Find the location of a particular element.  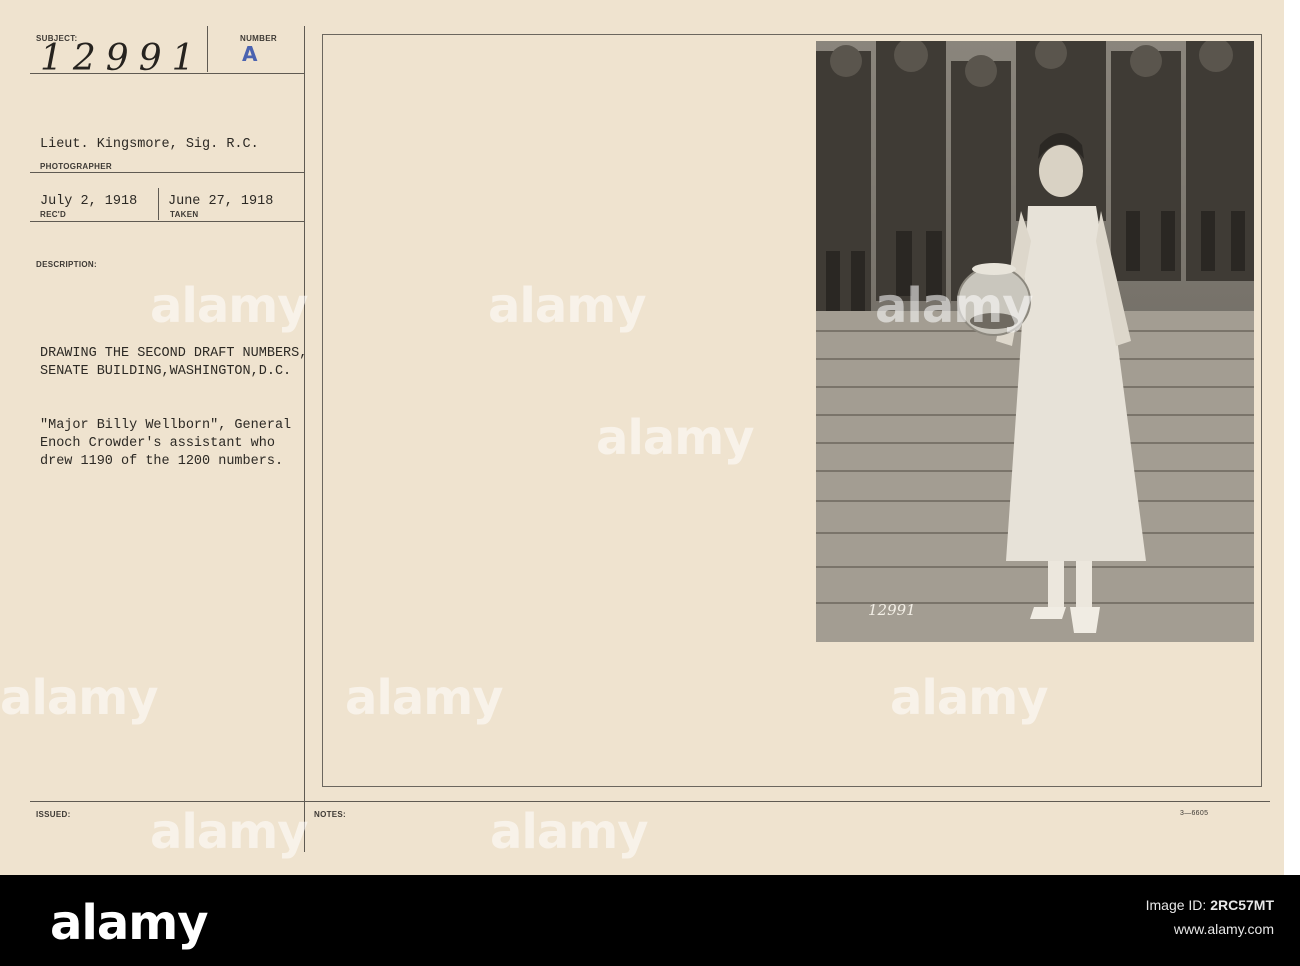

subject-number-divider is located at coordinates (207, 49).